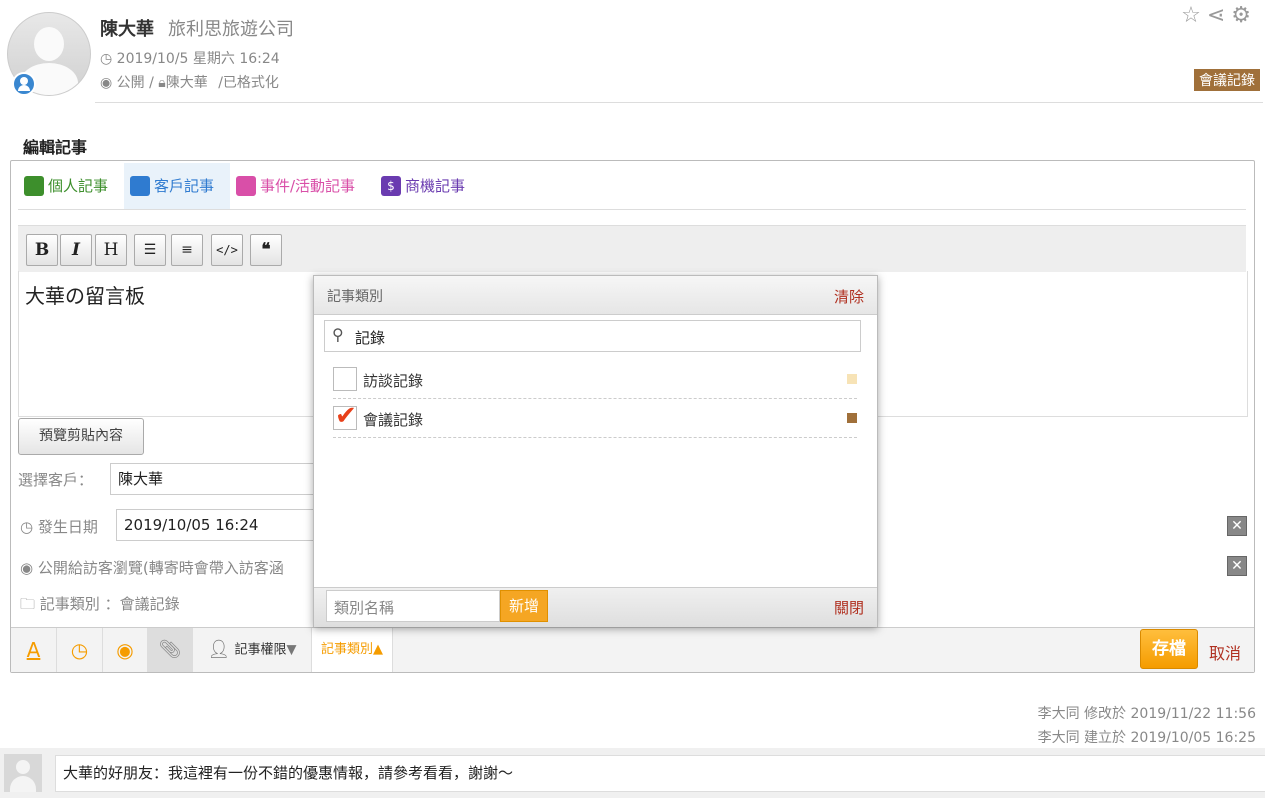  Describe the element at coordinates (1225, 652) in the screenshot. I see `cancel-link: 取消` at that location.